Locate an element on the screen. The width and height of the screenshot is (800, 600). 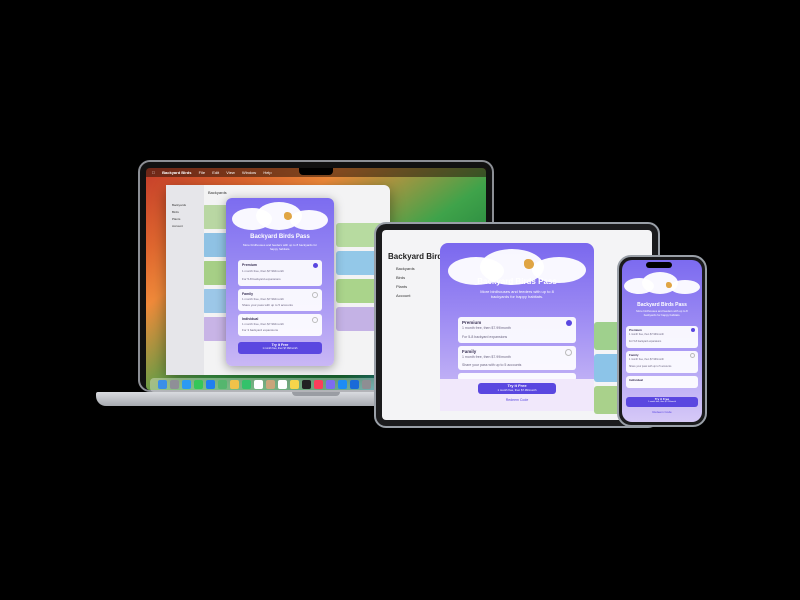
photos-icon is located at coordinates (234, 384).